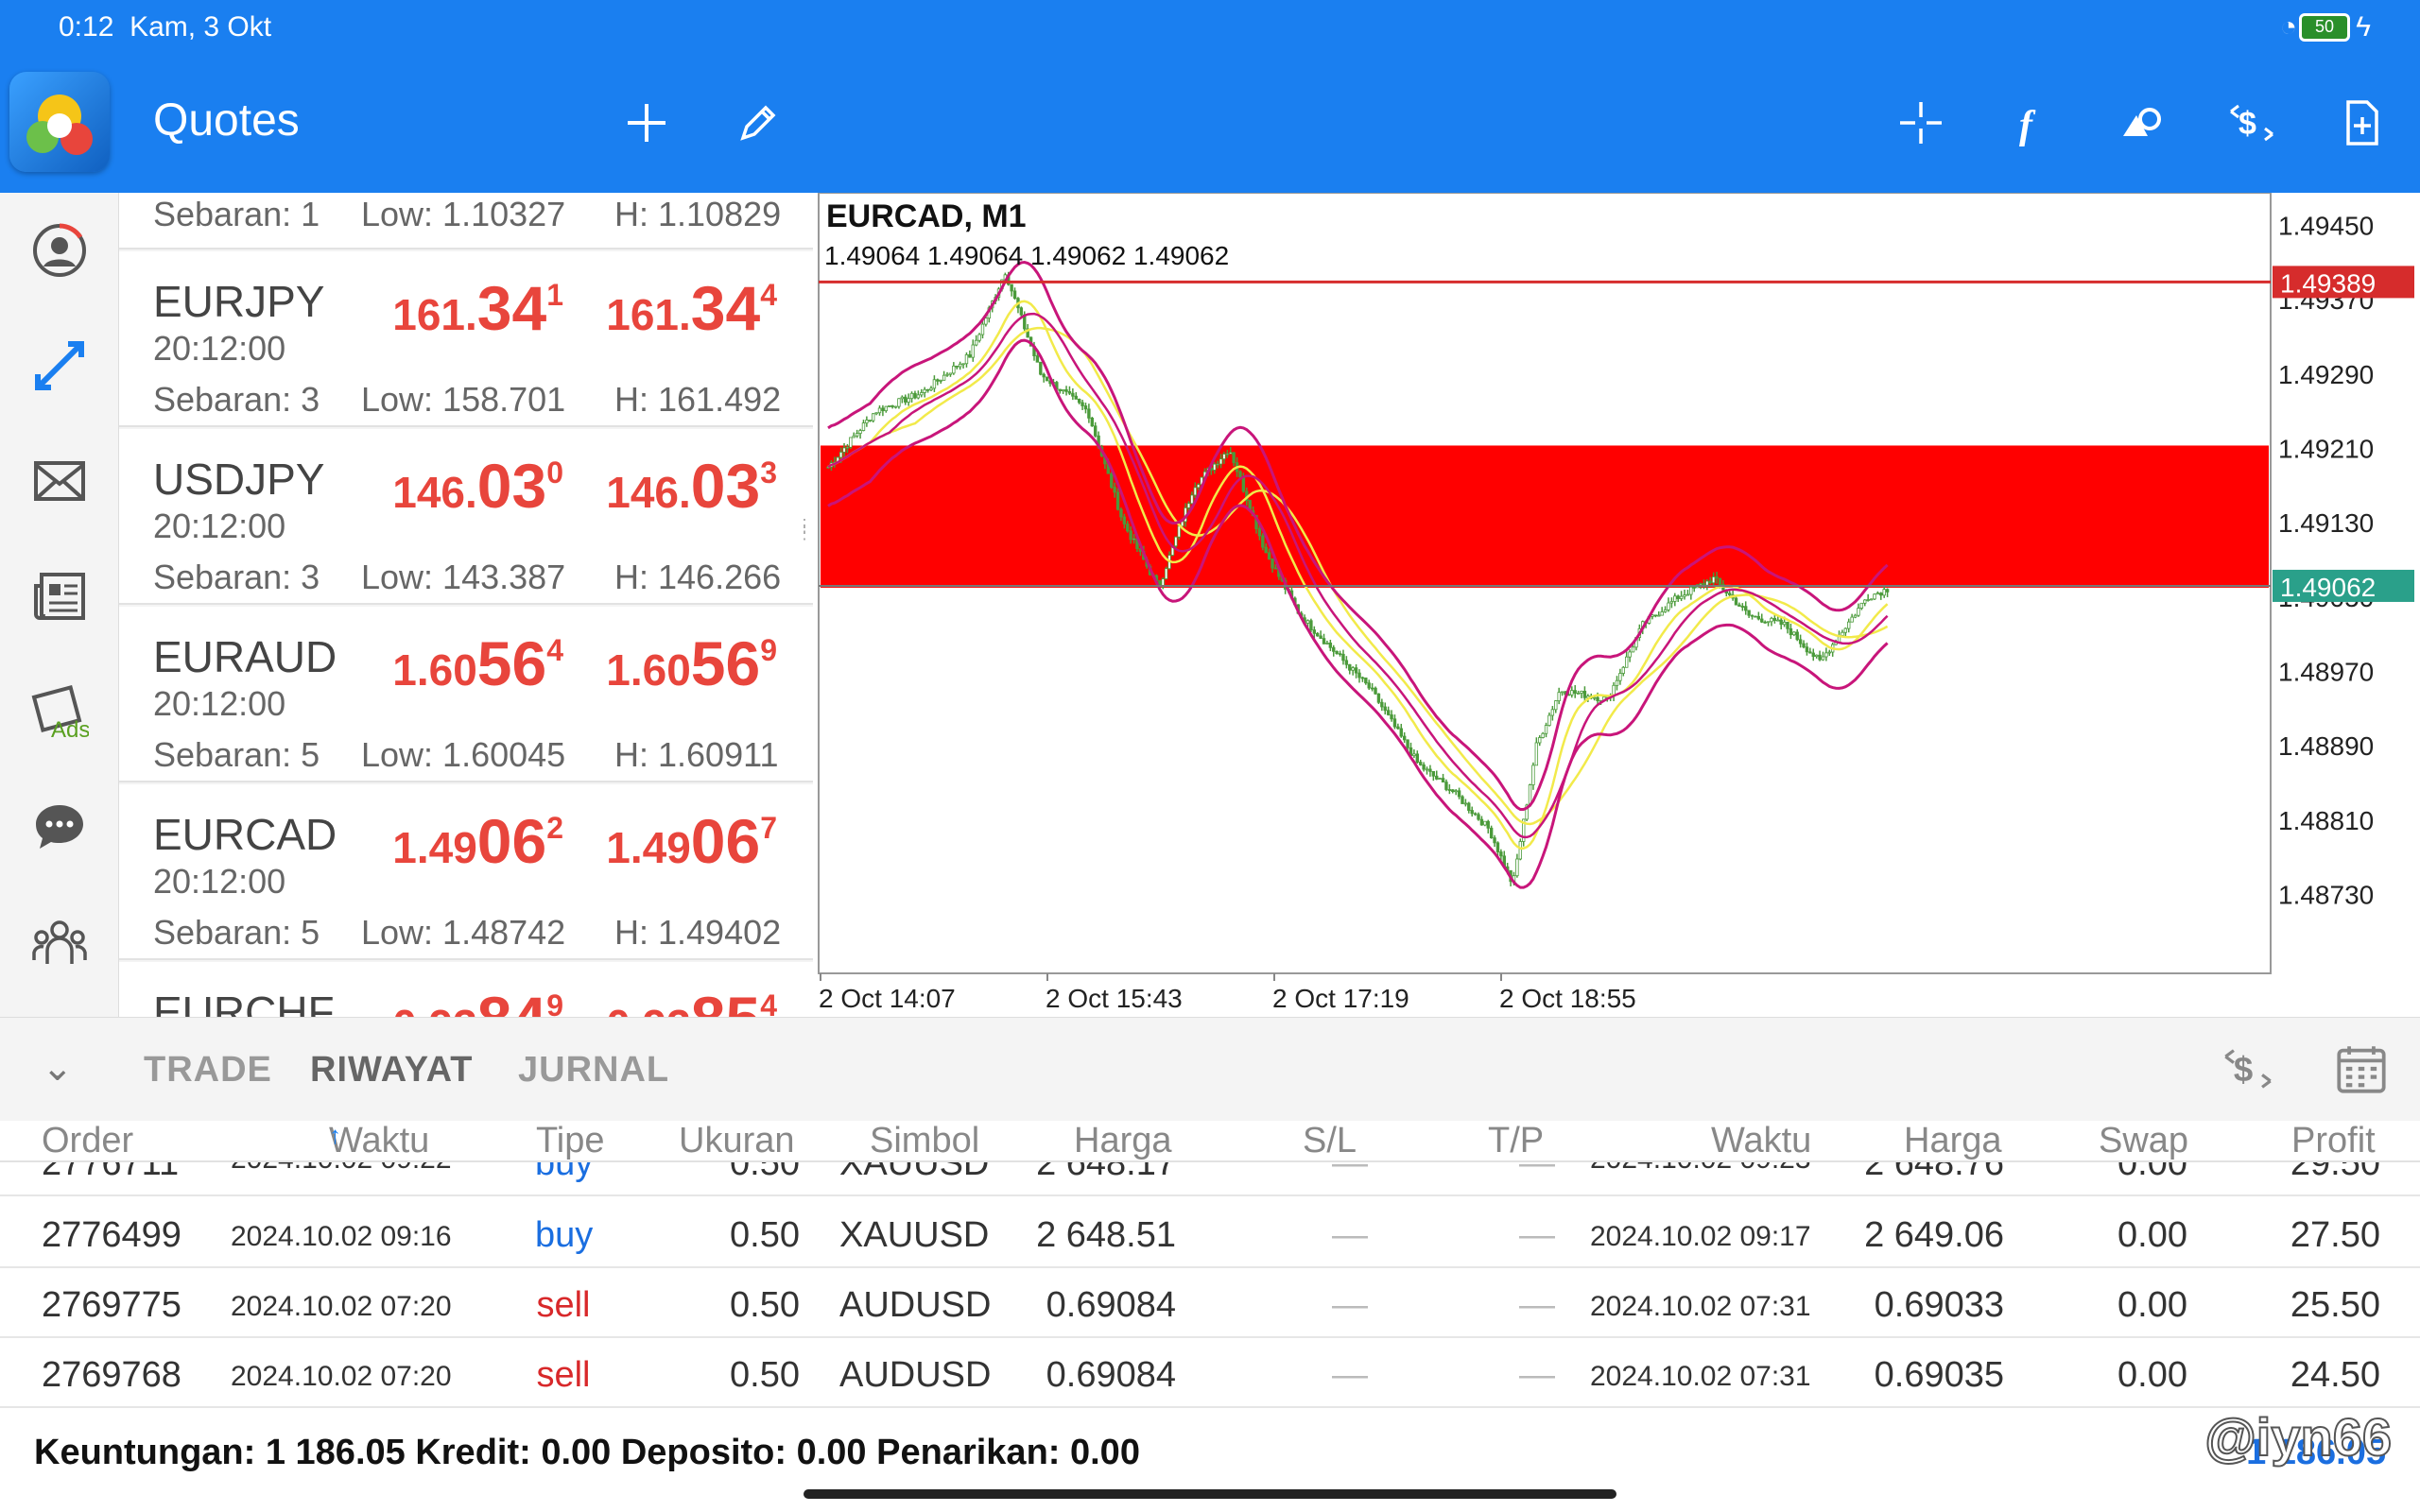  I want to click on col-tp: T/P, so click(1516, 1140).